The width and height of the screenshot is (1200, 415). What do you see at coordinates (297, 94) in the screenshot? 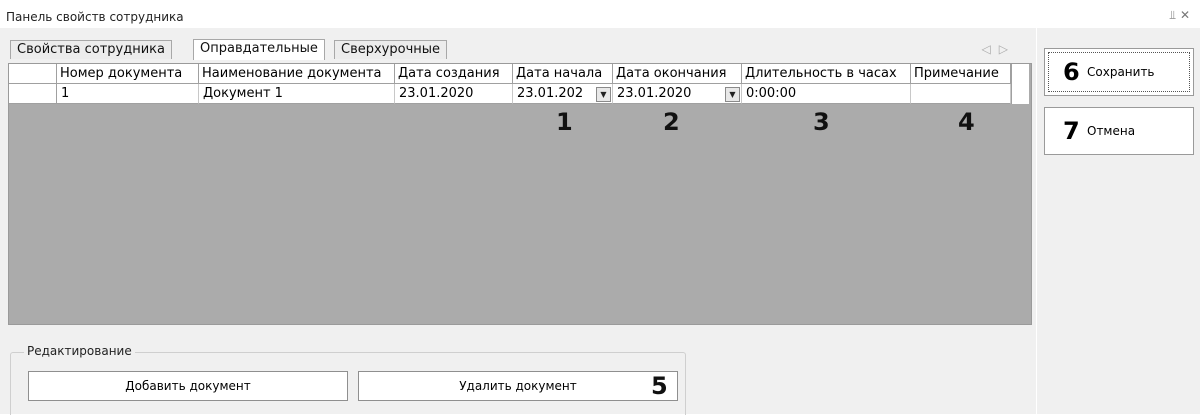
I see `cell-name: Документ 1` at bounding box center [297, 94].